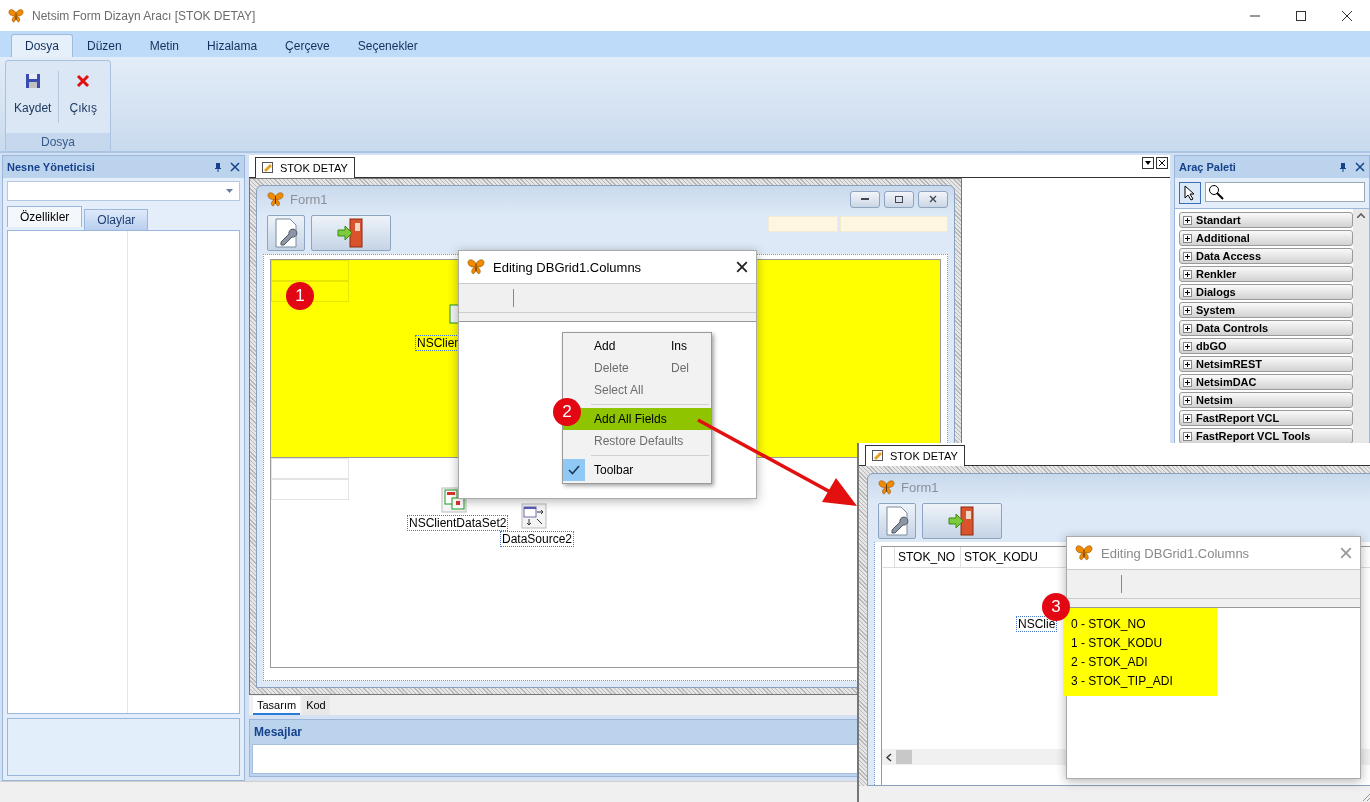 The image size is (1370, 802). What do you see at coordinates (387, 45) in the screenshot?
I see `ribbon-tab: Seçenekler` at bounding box center [387, 45].